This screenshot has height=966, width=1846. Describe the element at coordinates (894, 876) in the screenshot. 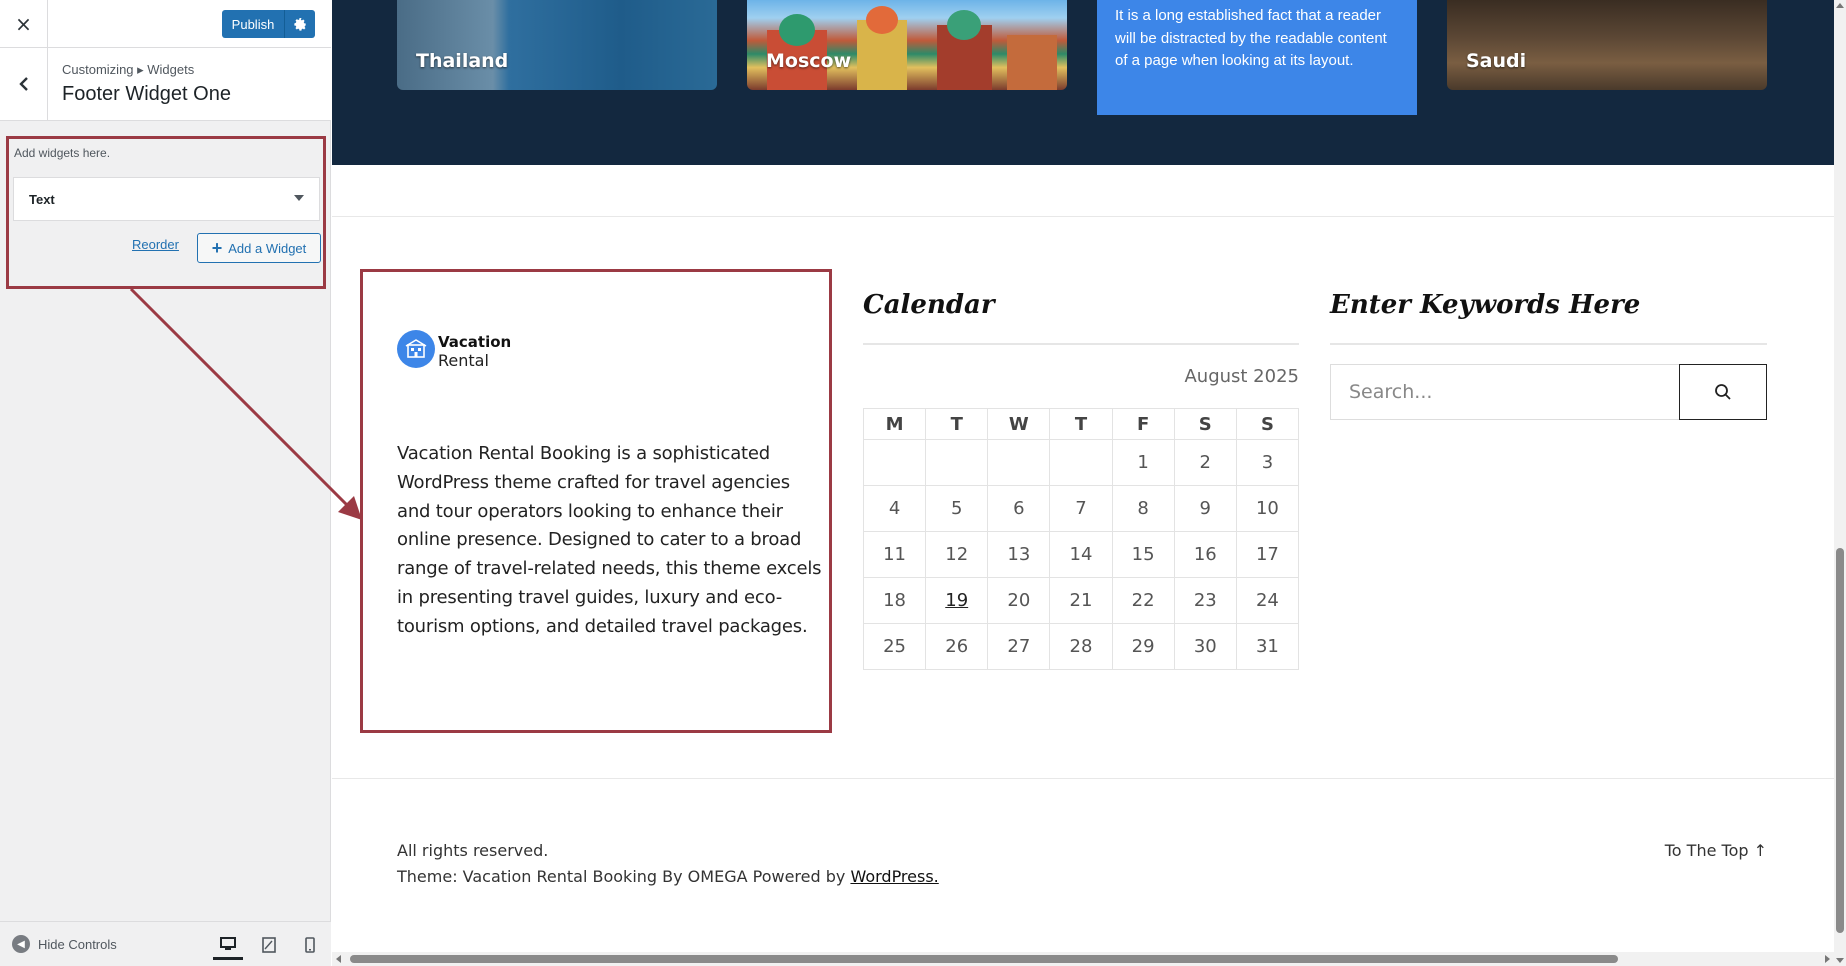

I see `wordpress-link: WordPress.` at that location.